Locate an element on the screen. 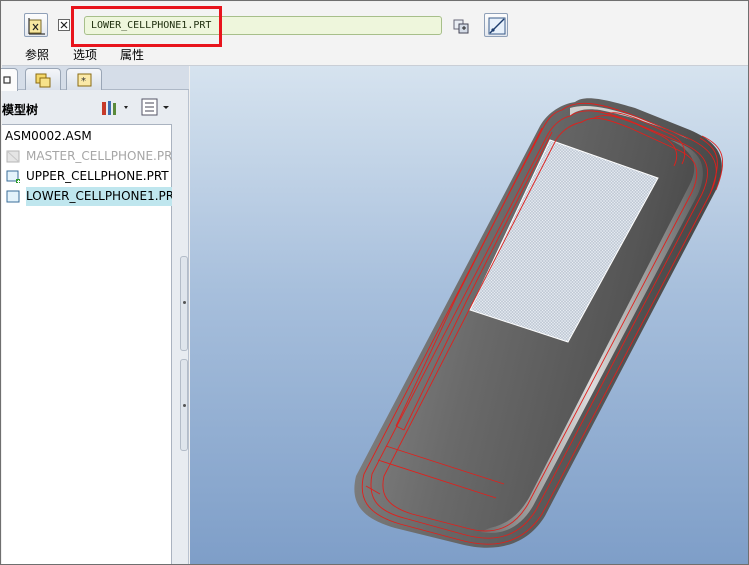  component-create-button is located at coordinates (36, 25).